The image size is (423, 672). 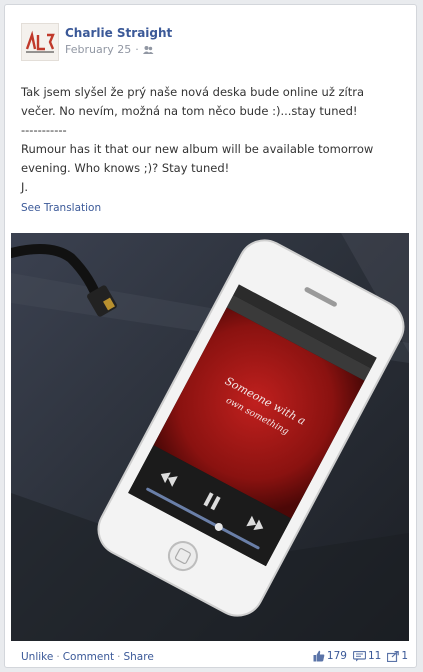 I want to click on share-link: Share, so click(x=138, y=657).